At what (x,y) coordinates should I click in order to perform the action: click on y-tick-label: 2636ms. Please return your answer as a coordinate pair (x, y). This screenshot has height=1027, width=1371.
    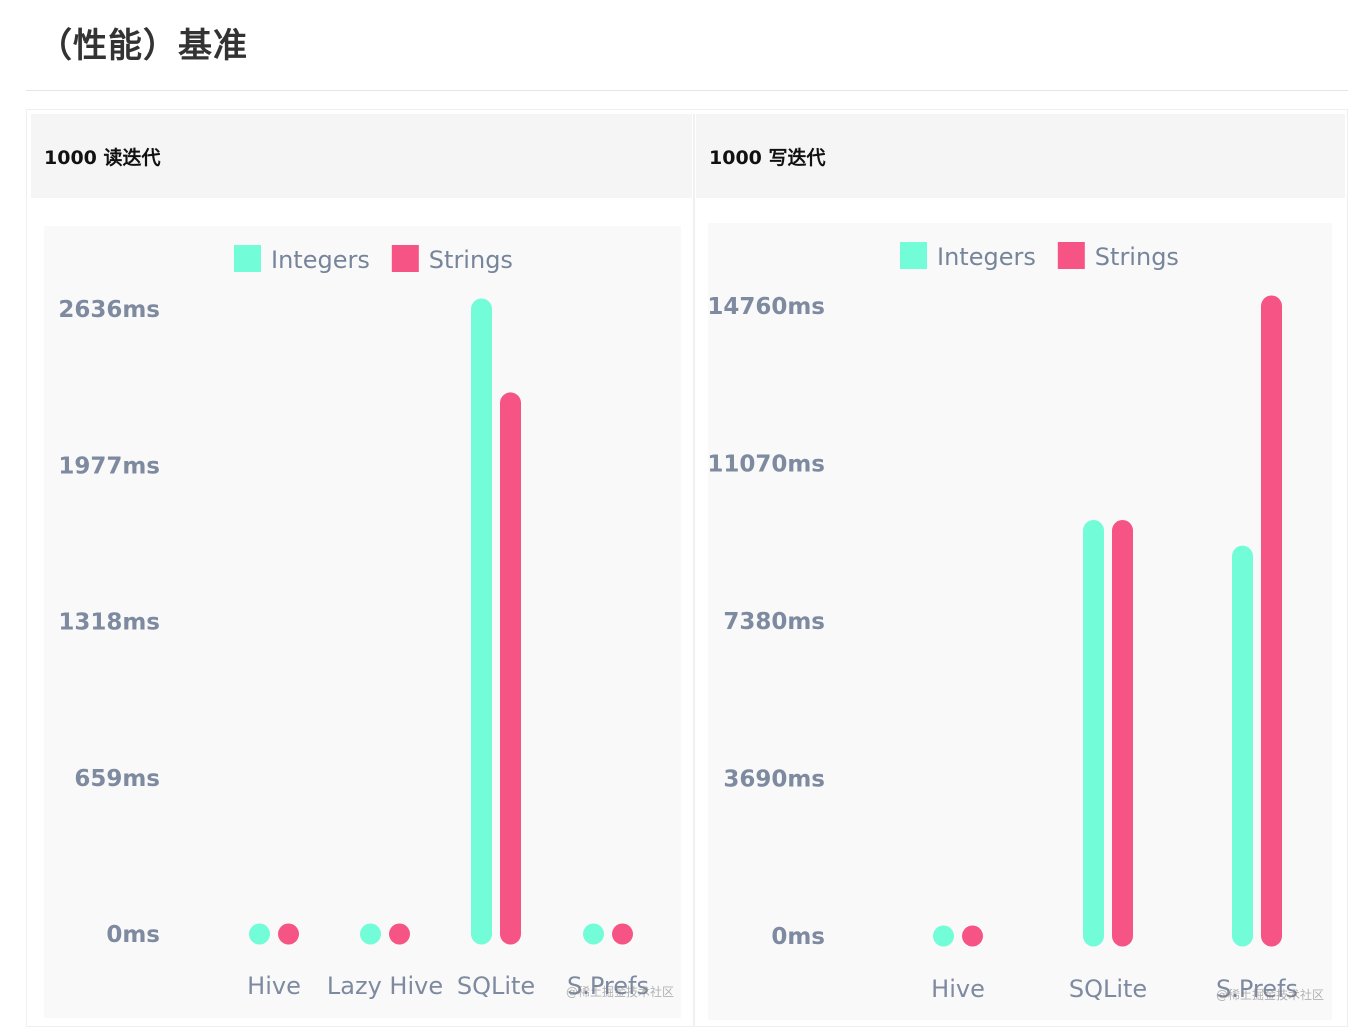
    Looking at the image, I should click on (109, 310).